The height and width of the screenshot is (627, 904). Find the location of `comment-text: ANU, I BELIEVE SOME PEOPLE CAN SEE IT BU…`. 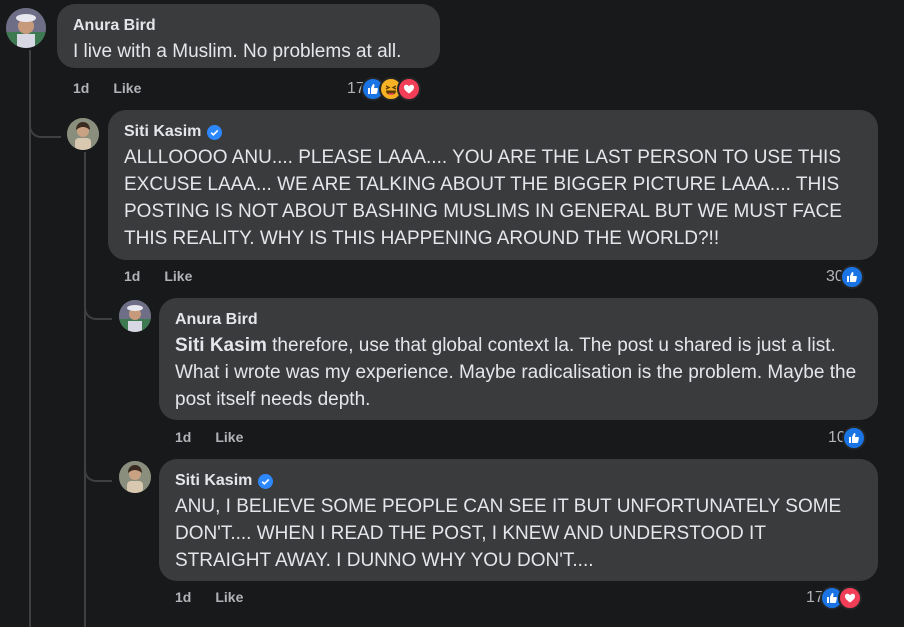

comment-text: ANU, I BELIEVE SOME PEOPLE CAN SEE IT BU… is located at coordinates (508, 533).